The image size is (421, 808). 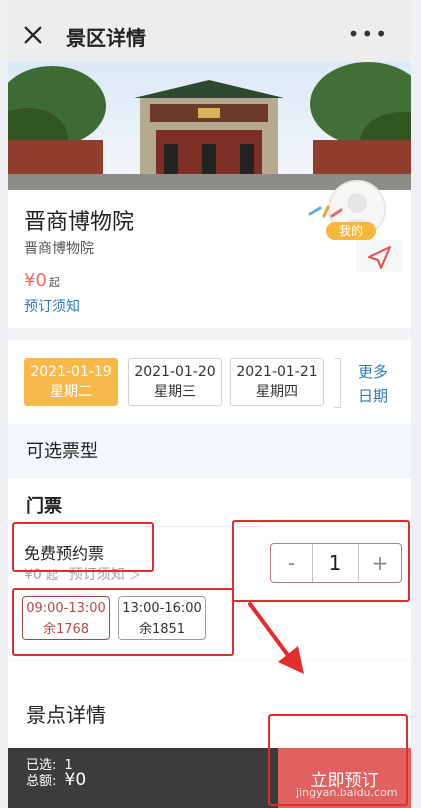 What do you see at coordinates (41, 765) in the screenshot?
I see `selected-label: 已选:` at bounding box center [41, 765].